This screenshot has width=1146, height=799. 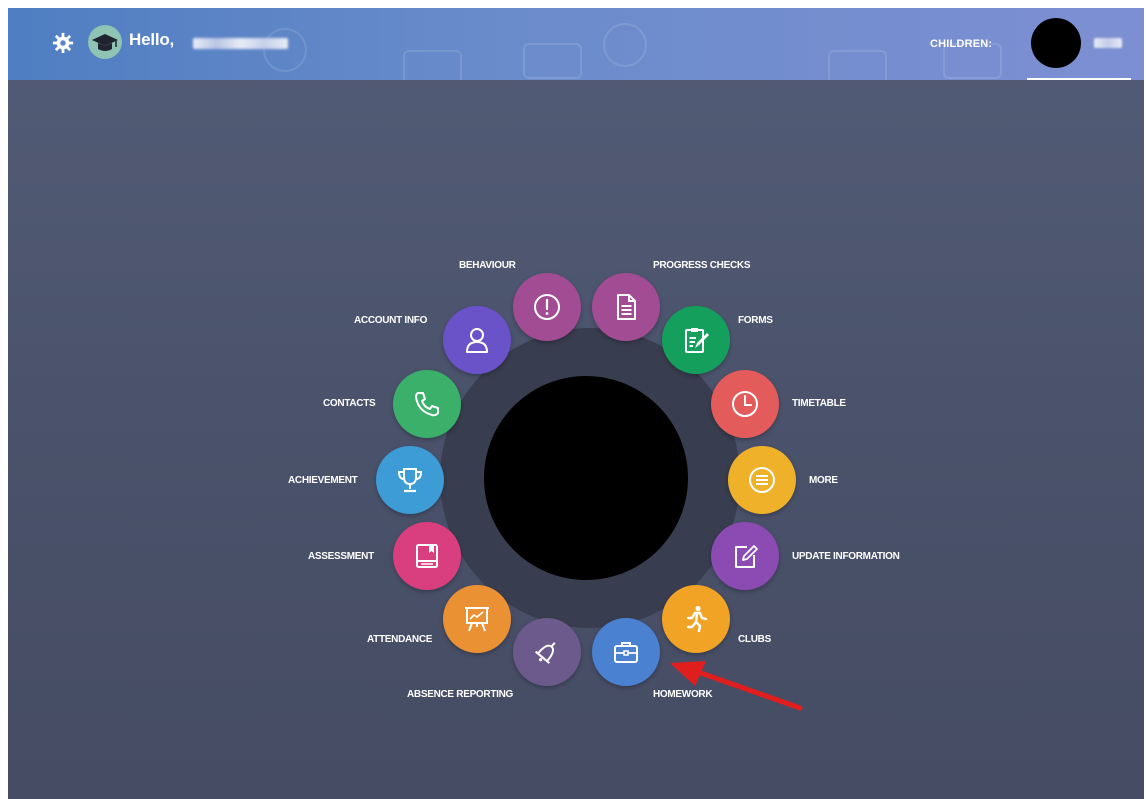 I want to click on forms-button, so click(x=696, y=340).